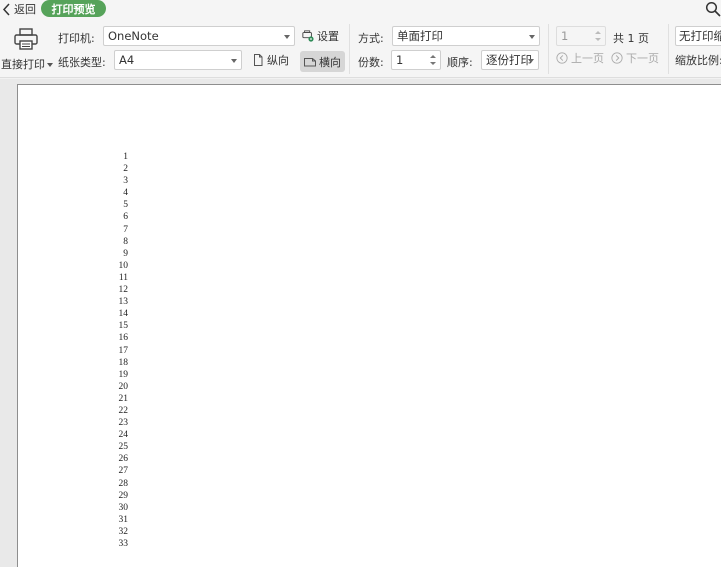 The width and height of the screenshot is (721, 567). I want to click on row-number: 22, so click(123, 410).